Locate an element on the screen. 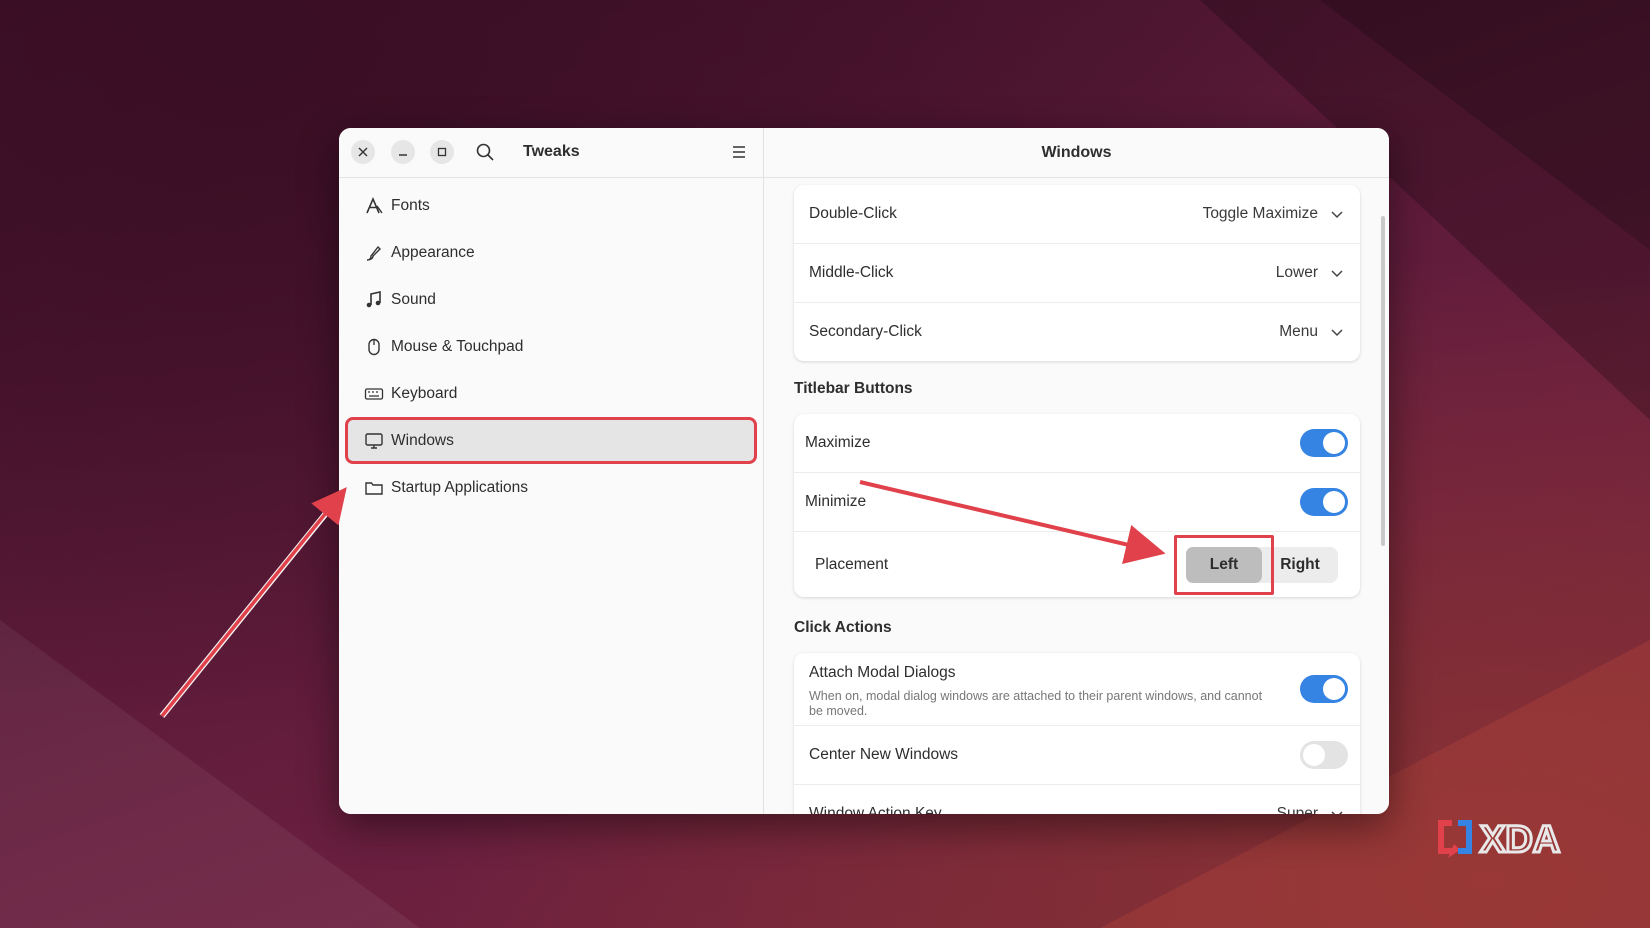 Image resolution: width=1650 pixels, height=928 pixels. titlebar-buttons-card: Maximize Minimize Placement Left Right is located at coordinates (1077, 505).